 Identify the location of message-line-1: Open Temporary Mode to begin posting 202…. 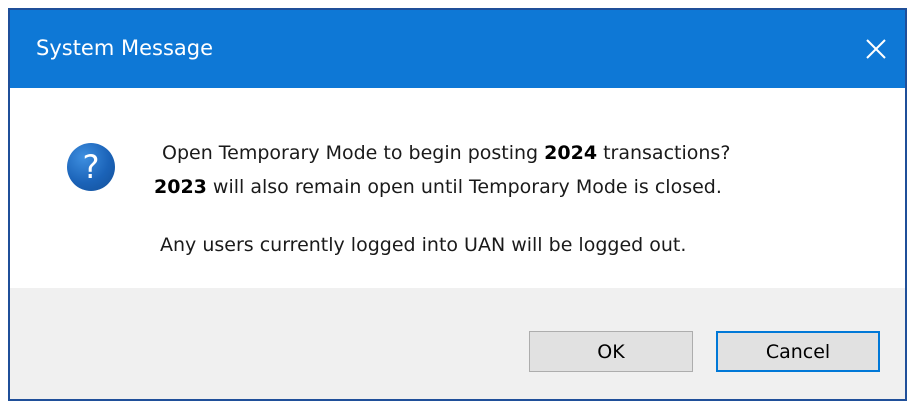
(446, 153).